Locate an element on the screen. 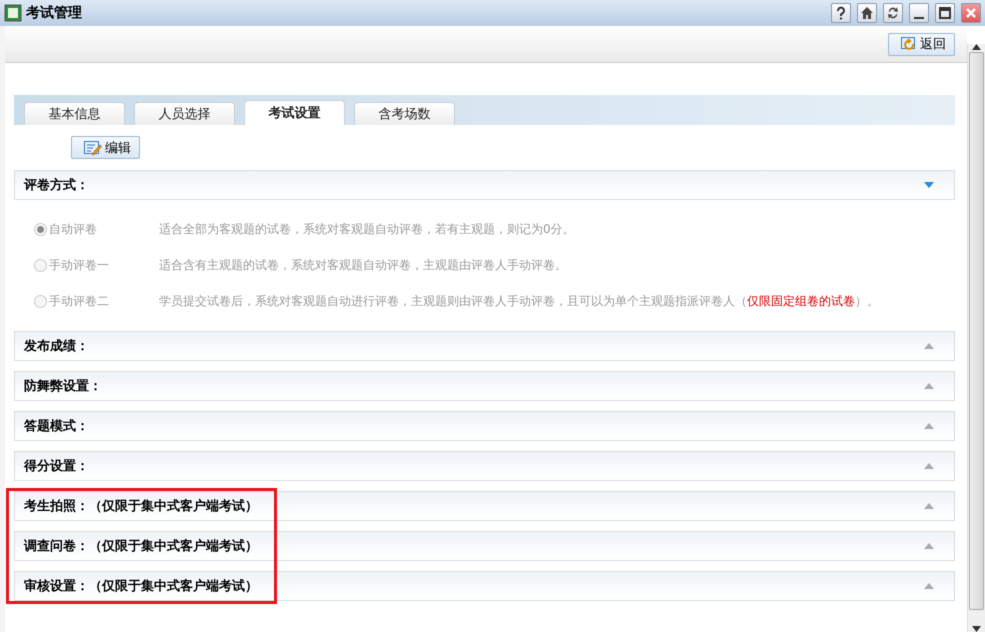 This screenshot has width=985, height=632. scroll-down-arrow-icon is located at coordinates (976, 629).